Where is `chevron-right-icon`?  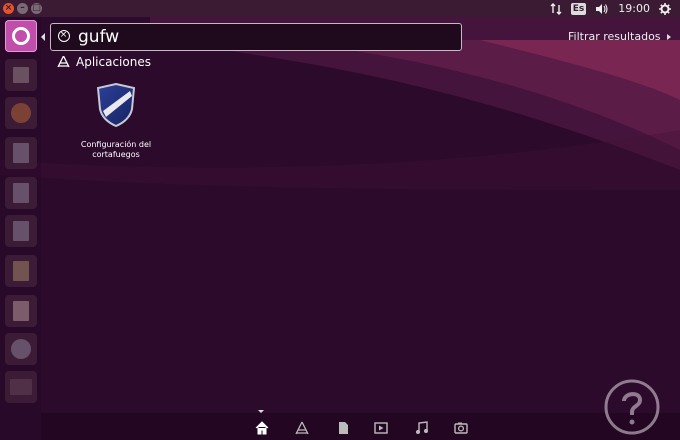 chevron-right-icon is located at coordinates (668, 36).